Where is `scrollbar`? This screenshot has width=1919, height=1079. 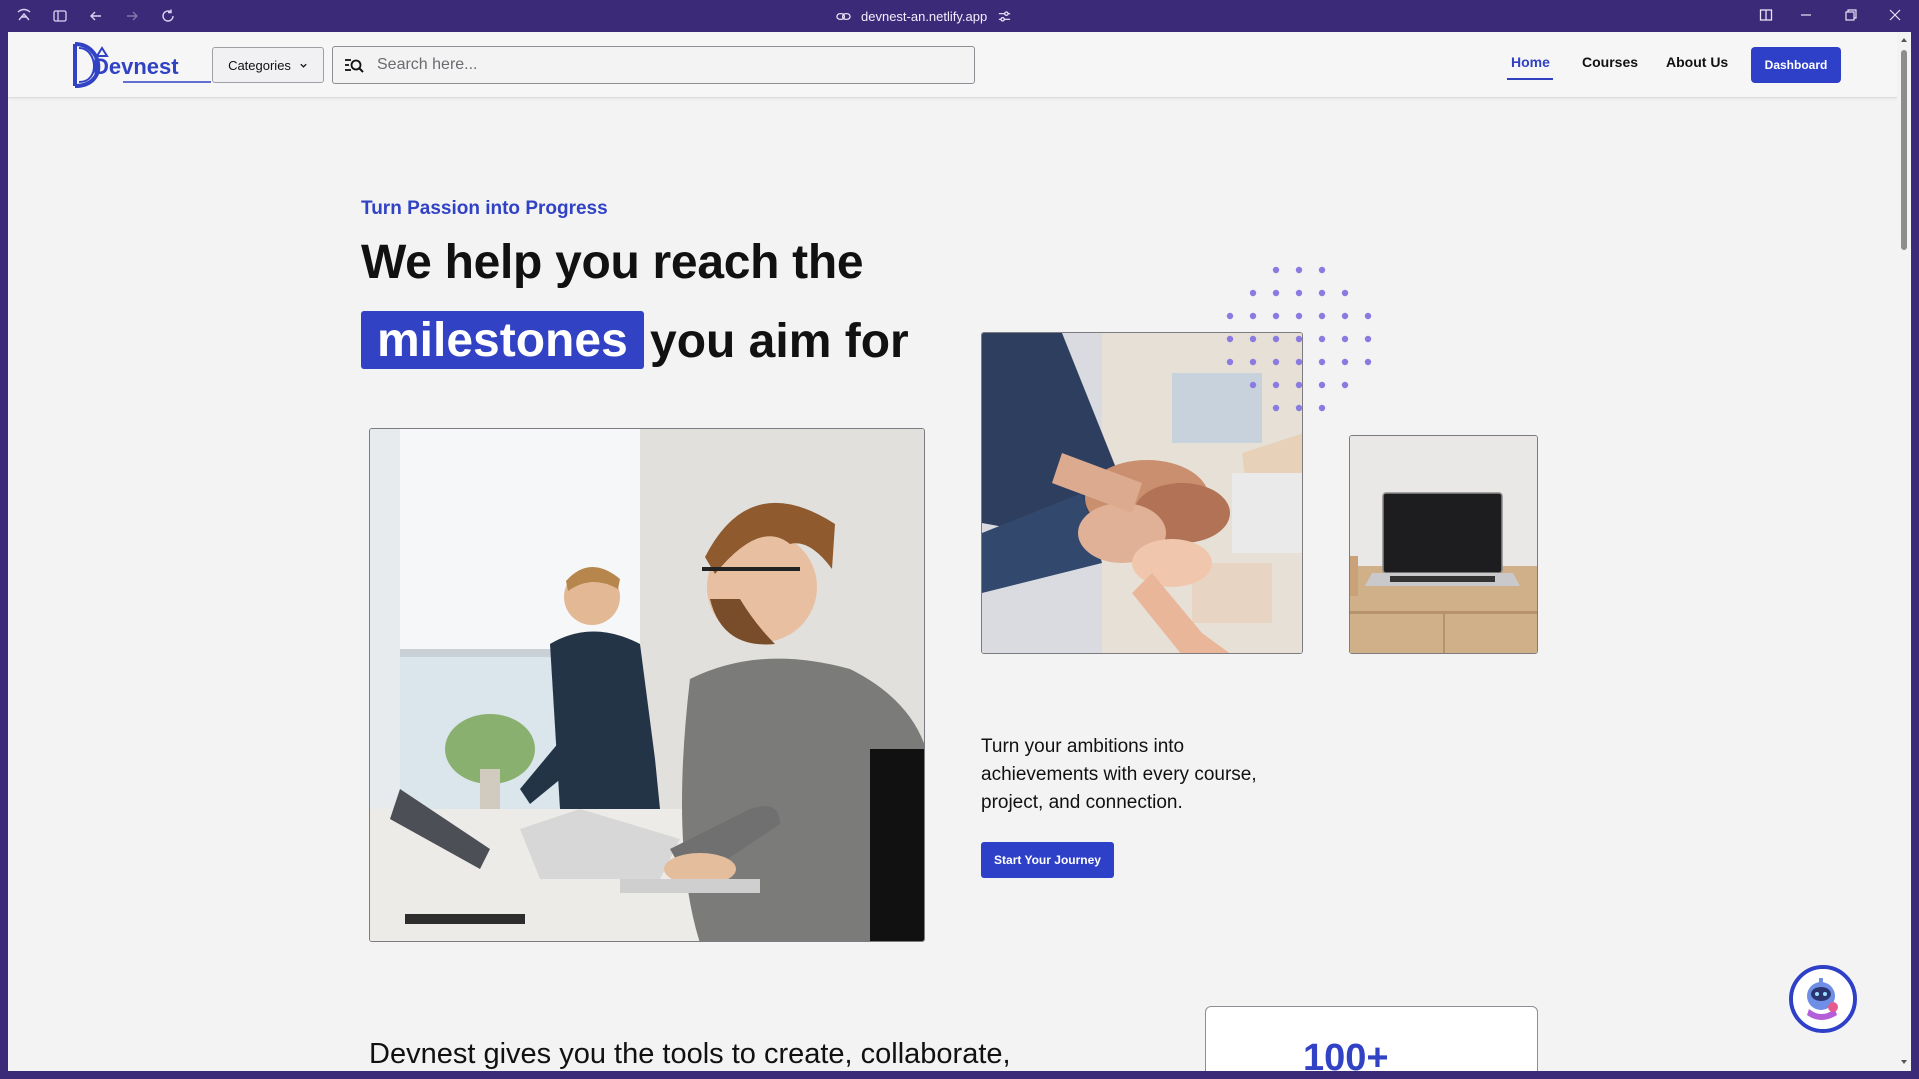
scrollbar is located at coordinates (1904, 551).